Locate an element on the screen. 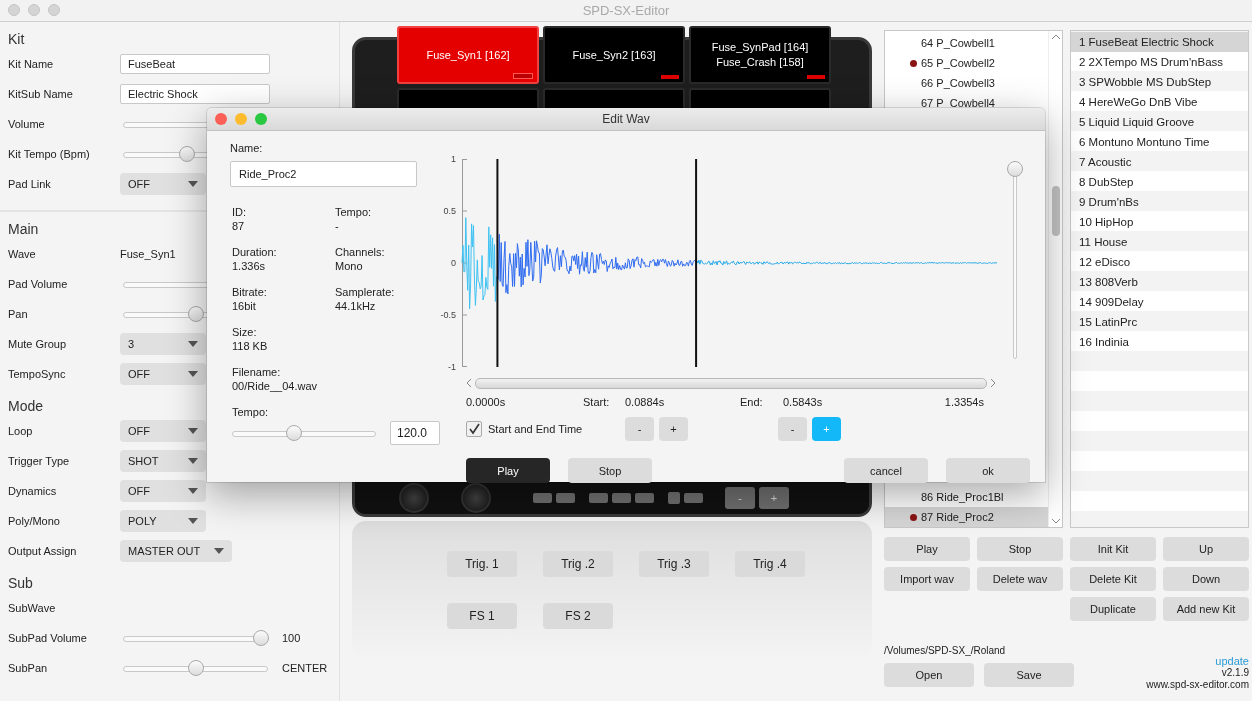  list-item: 1 FuseBeat Electric Shock is located at coordinates (1159, 42).